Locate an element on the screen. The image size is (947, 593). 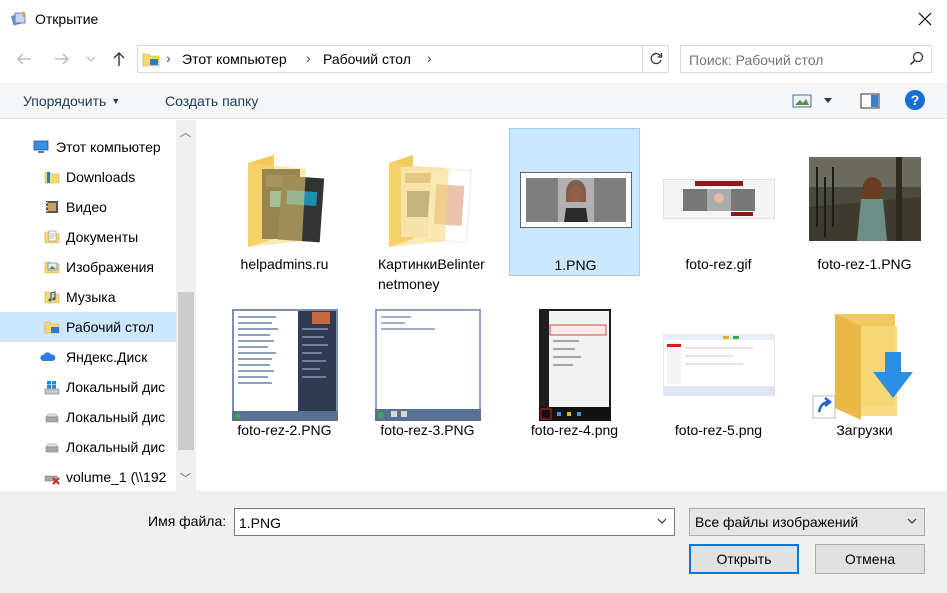
arrow-left-icon is located at coordinates (24, 59).